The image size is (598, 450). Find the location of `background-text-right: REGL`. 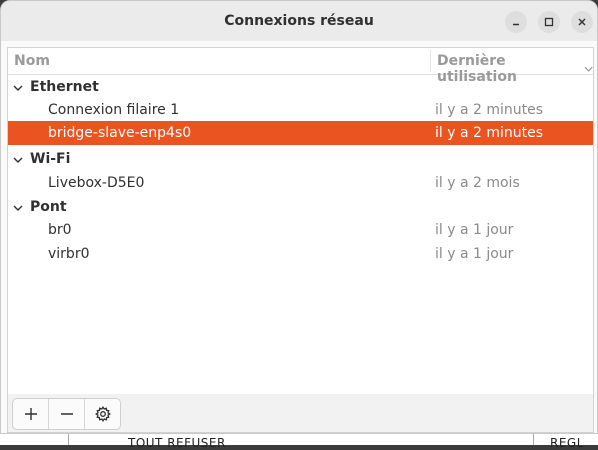

background-text-right: REGL is located at coordinates (567, 443).